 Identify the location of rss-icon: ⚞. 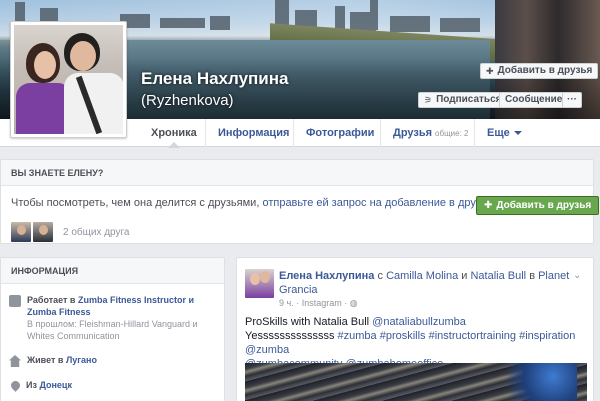
(428, 100).